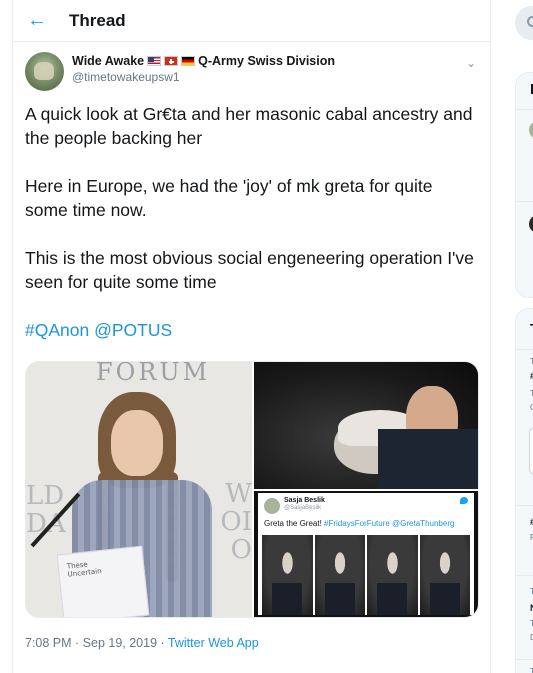  Describe the element at coordinates (530, 21) in the screenshot. I see `search-icon` at that location.